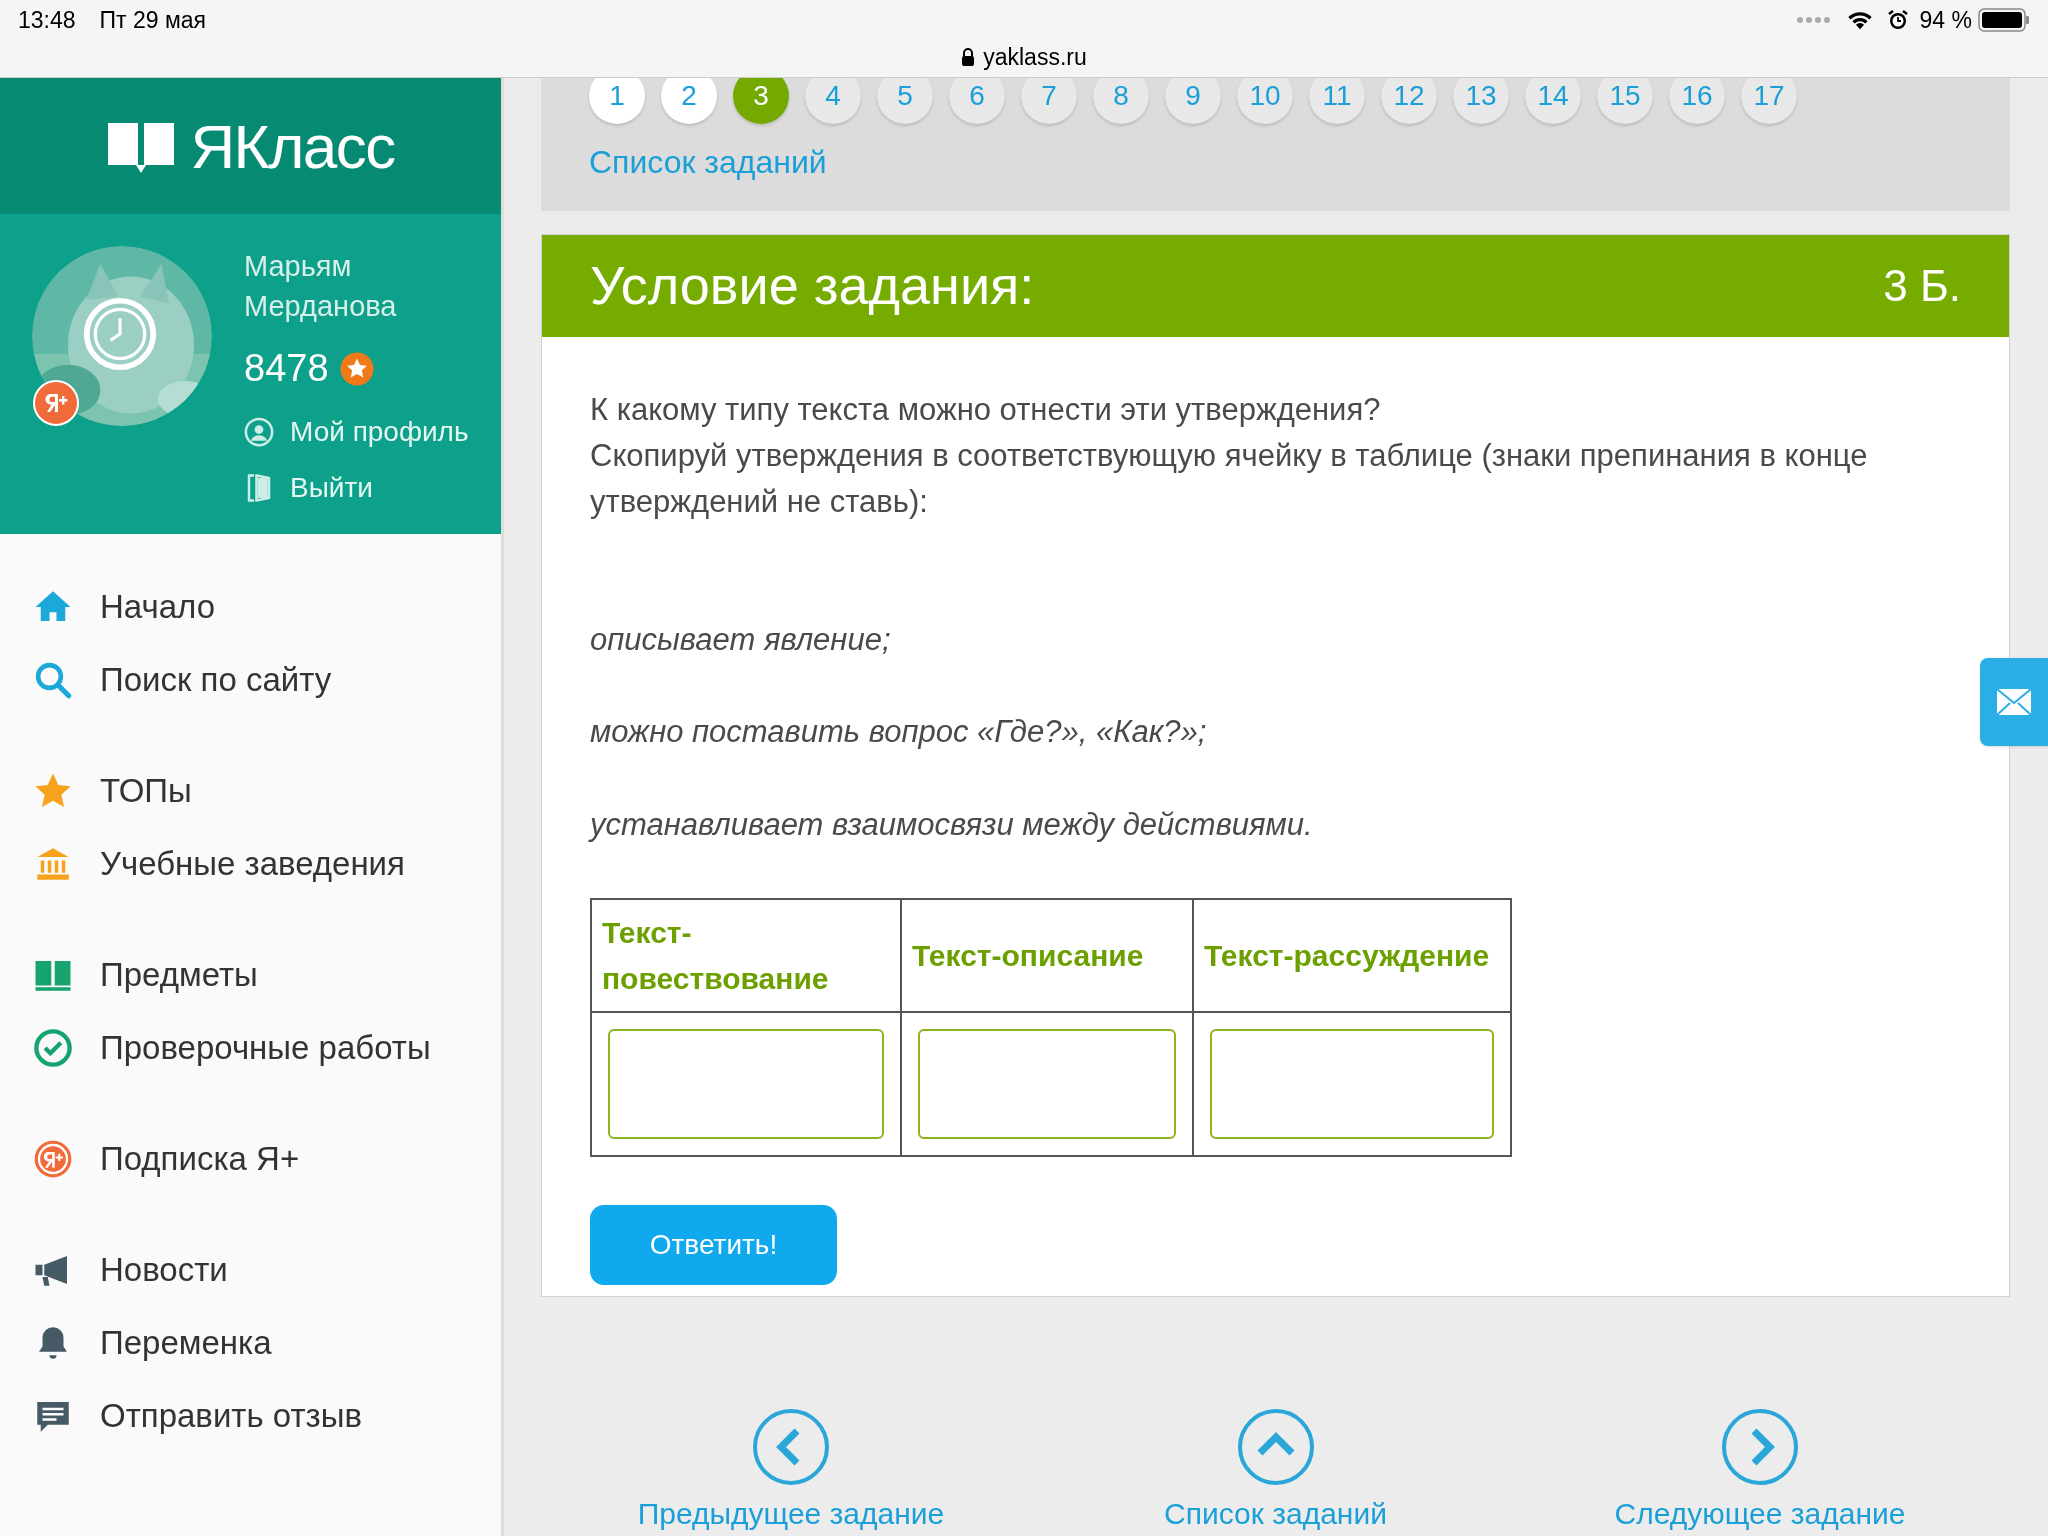 Image resolution: width=2048 pixels, height=1536 pixels. I want to click on bottom-nav-link: Следующее задание, so click(1760, 1513).